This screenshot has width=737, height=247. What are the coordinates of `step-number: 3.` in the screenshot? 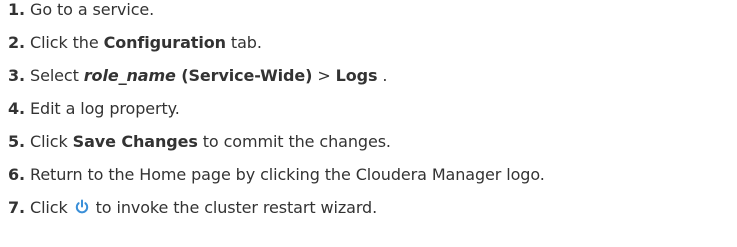 It's located at (17, 75).